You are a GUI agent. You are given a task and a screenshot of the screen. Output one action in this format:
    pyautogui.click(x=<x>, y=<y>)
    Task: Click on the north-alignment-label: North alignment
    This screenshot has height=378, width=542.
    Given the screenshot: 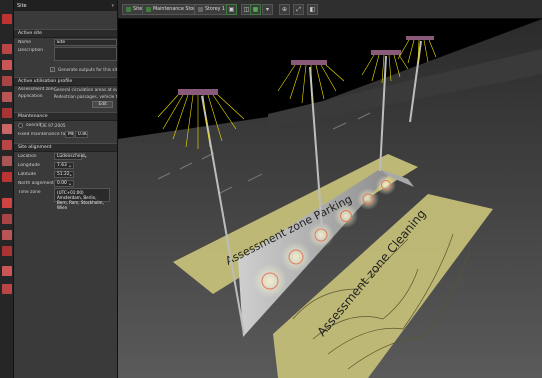 What is the action you would take?
    pyautogui.click(x=36, y=183)
    